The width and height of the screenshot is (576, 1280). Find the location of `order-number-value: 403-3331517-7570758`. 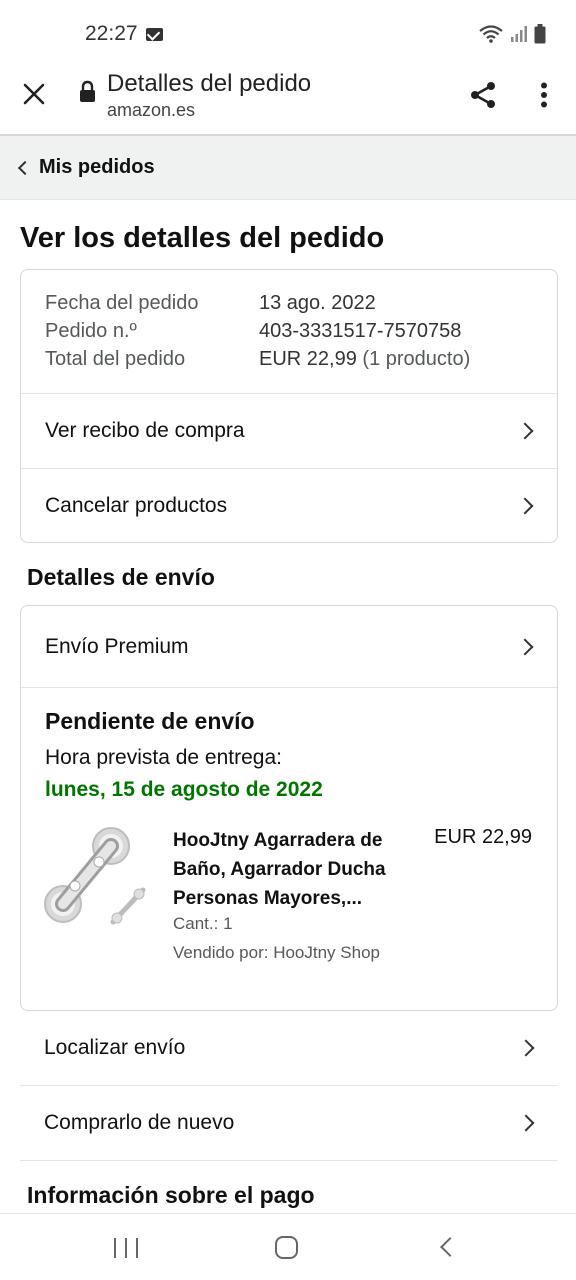

order-number-value: 403-3331517-7570758 is located at coordinates (360, 331).